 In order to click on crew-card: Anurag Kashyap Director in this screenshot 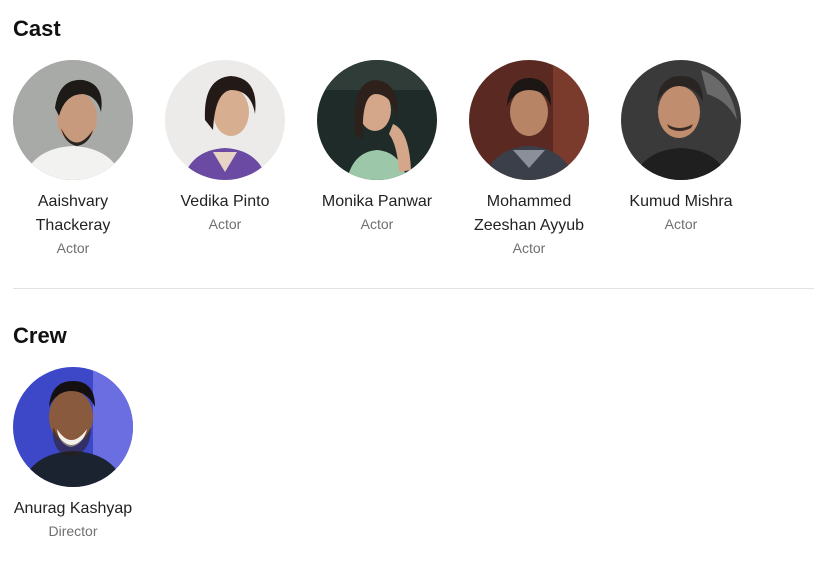, I will do `click(73, 454)`.